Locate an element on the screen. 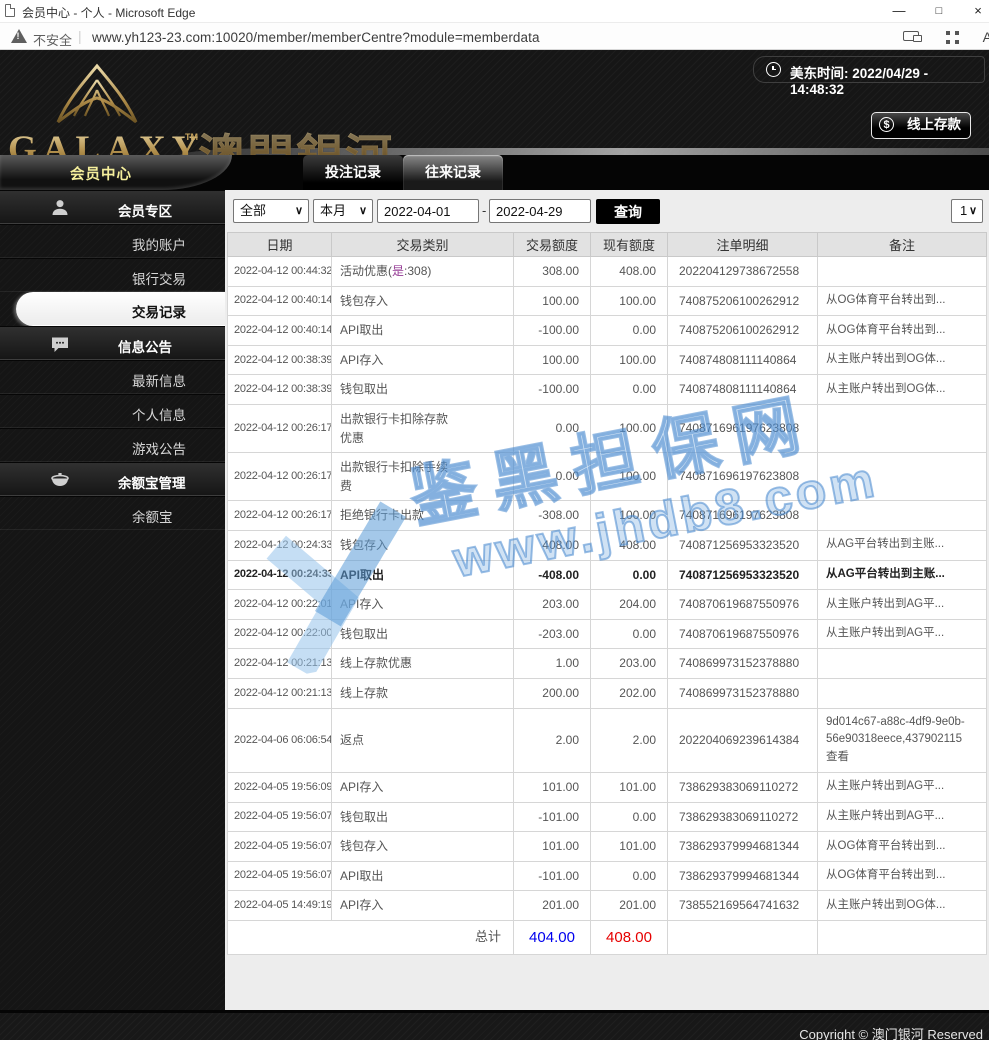 This screenshot has height=1040, width=989. type-link: 是 is located at coordinates (398, 271).